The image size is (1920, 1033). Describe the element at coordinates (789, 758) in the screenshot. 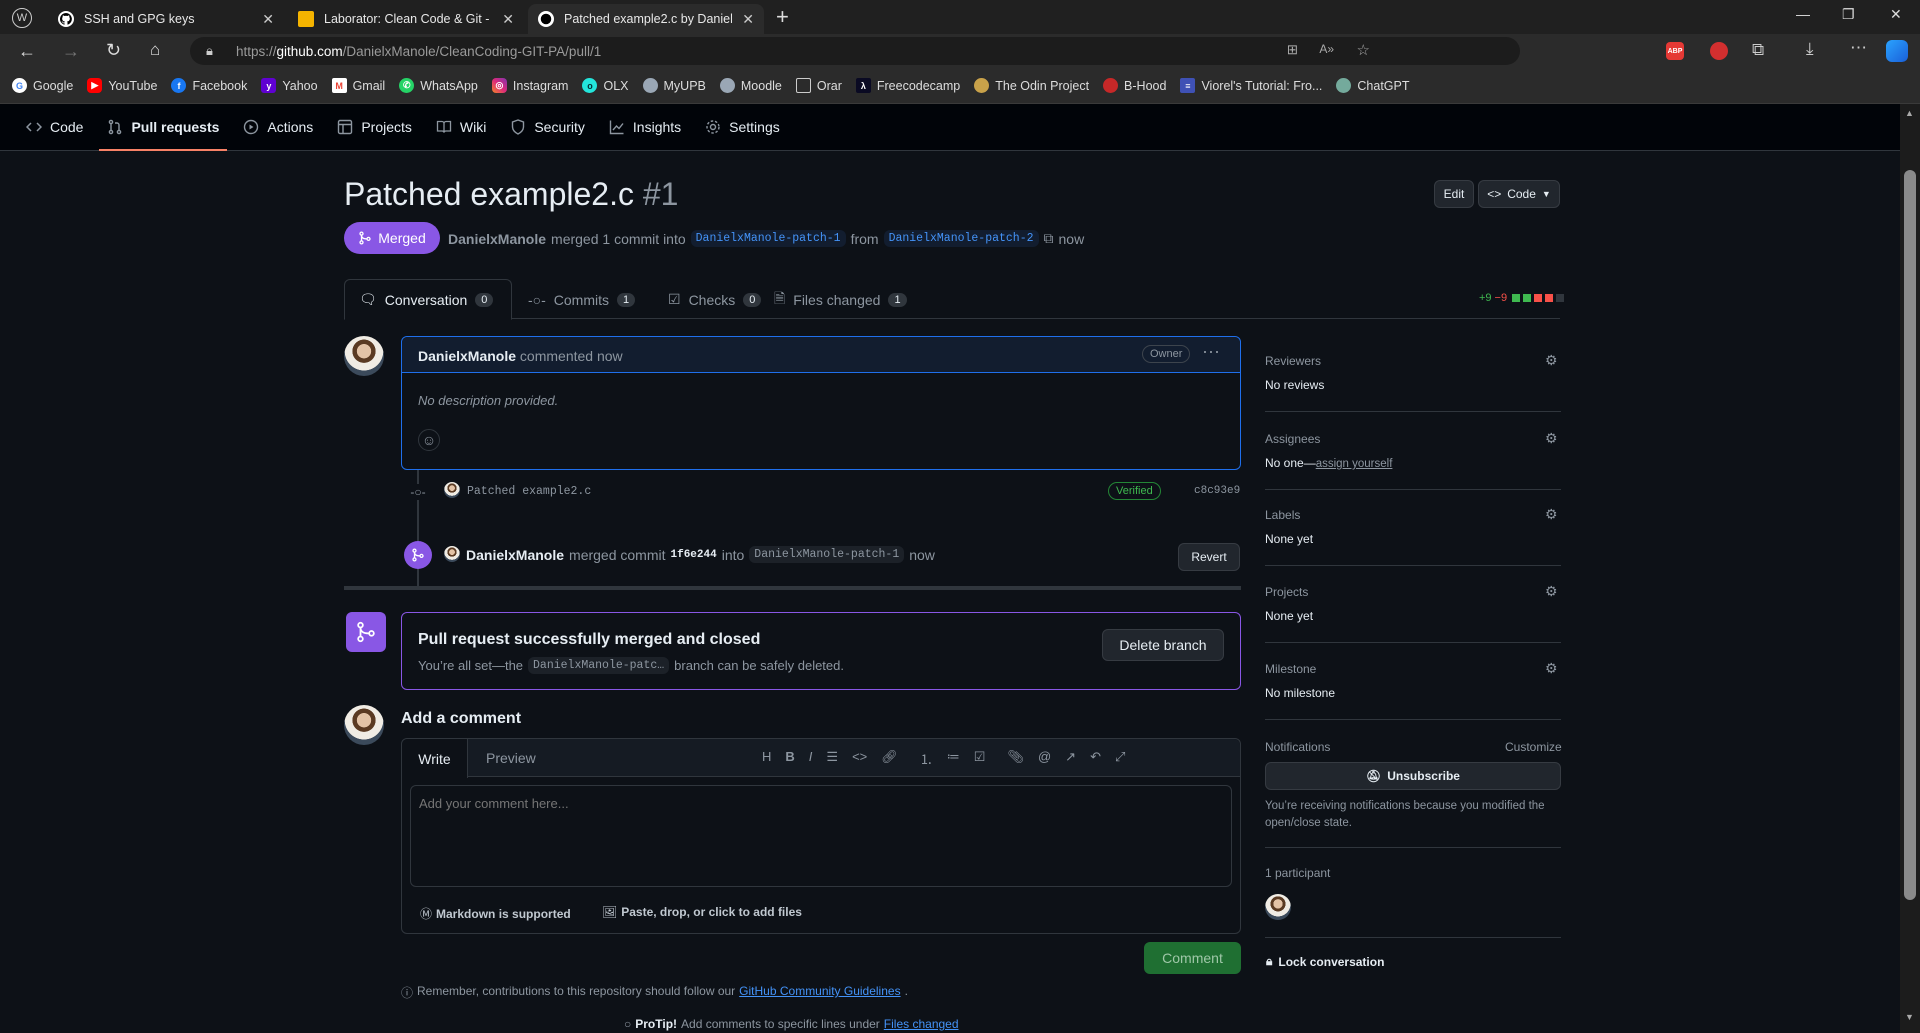

I see `bold-icon: B` at that location.